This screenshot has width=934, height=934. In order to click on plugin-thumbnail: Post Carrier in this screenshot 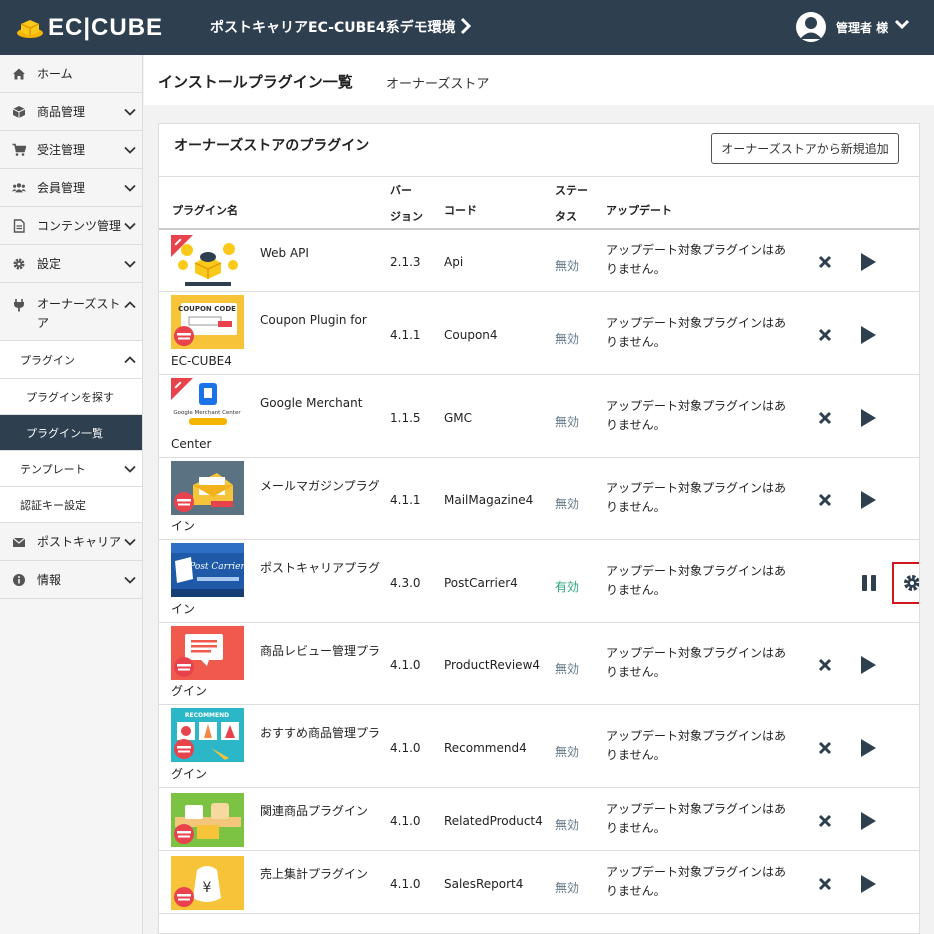, I will do `click(207, 570)`.